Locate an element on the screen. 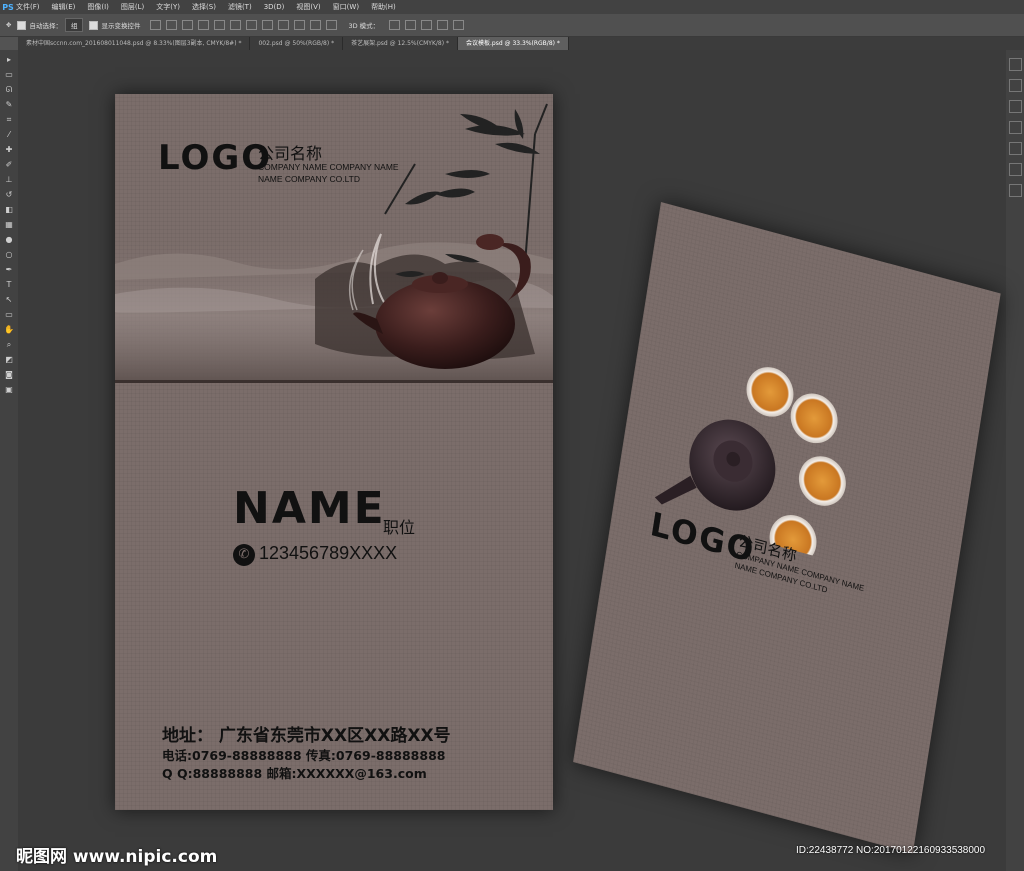 The width and height of the screenshot is (1024, 871). menu-filter: 滤镜(T) is located at coordinates (240, 7).